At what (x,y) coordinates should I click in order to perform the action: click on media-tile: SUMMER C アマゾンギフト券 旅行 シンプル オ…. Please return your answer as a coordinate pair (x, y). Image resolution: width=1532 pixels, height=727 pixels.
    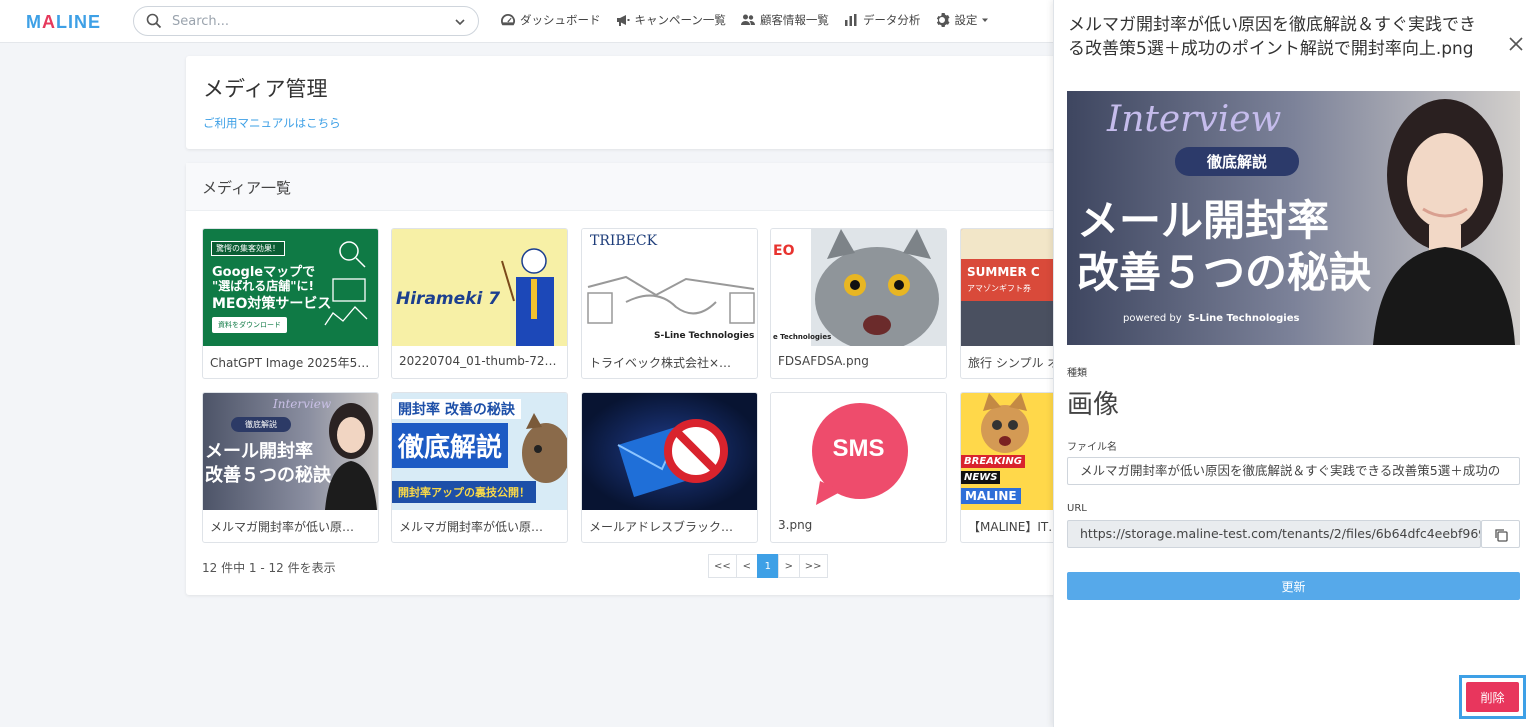
    Looking at the image, I should click on (1013, 303).